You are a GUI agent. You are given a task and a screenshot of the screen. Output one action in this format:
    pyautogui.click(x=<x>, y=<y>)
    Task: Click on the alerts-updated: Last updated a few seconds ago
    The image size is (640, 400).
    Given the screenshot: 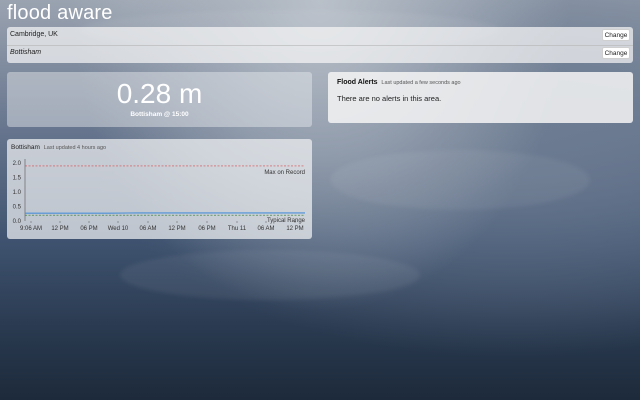 What is the action you would take?
    pyautogui.click(x=421, y=83)
    